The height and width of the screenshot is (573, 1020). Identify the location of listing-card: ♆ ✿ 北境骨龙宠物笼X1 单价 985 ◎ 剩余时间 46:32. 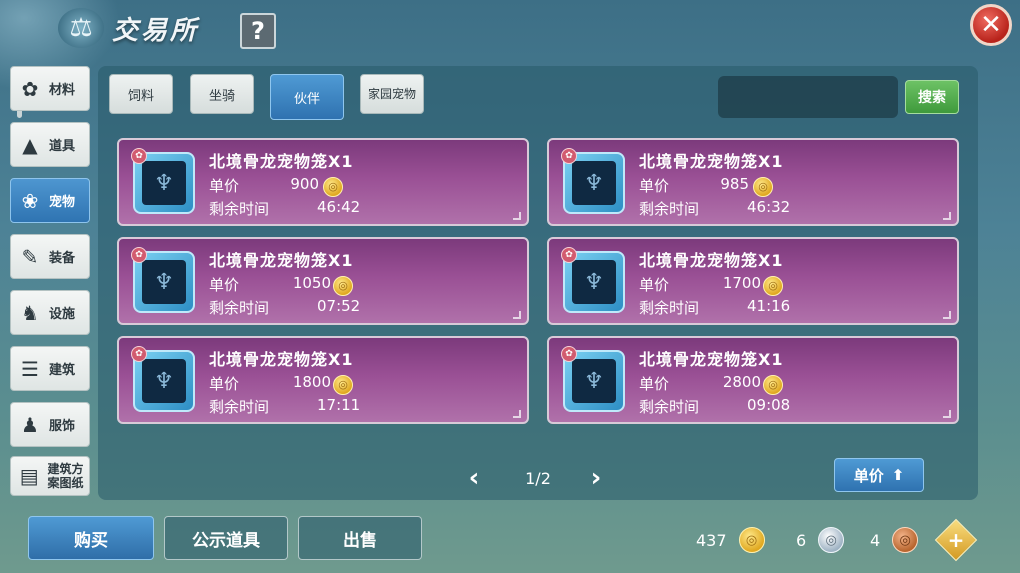
(753, 182).